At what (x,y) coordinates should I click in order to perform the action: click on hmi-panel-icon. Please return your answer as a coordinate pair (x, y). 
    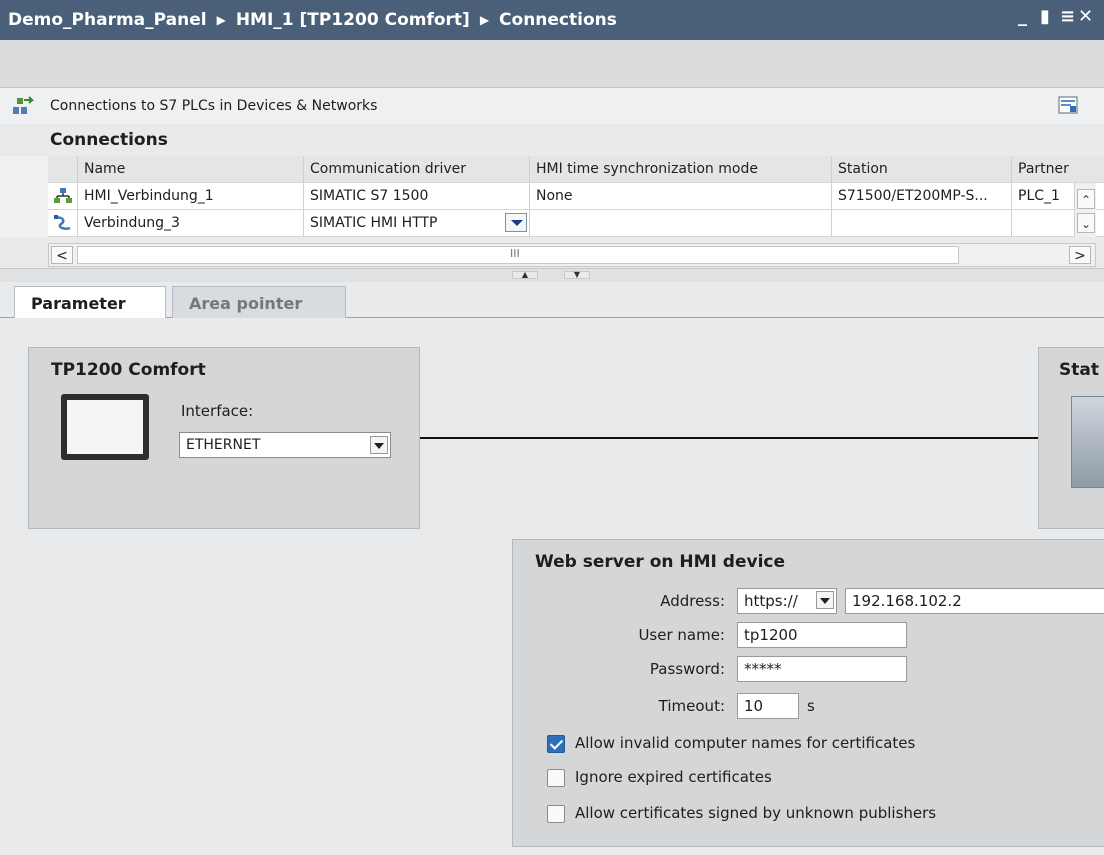
    Looking at the image, I should click on (105, 427).